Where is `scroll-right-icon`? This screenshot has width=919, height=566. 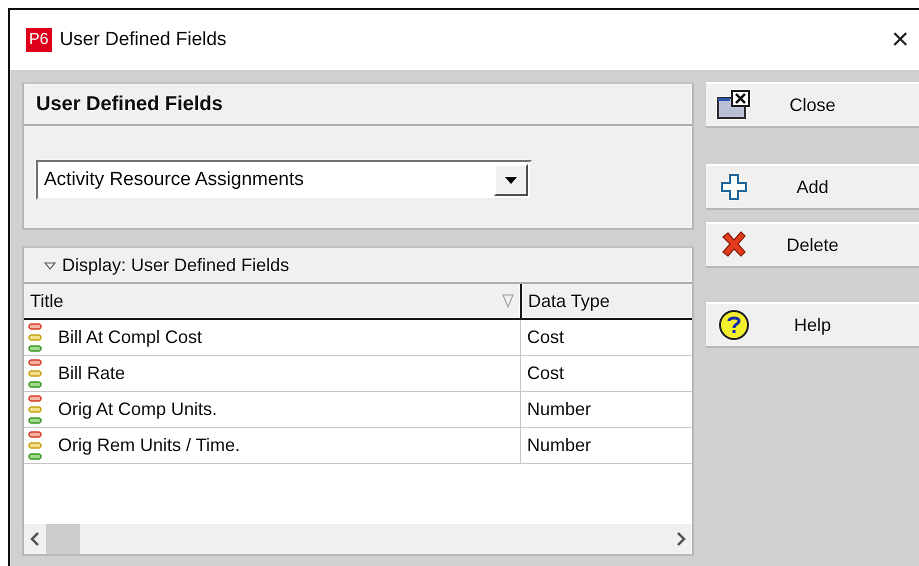
scroll-right-icon is located at coordinates (681, 539).